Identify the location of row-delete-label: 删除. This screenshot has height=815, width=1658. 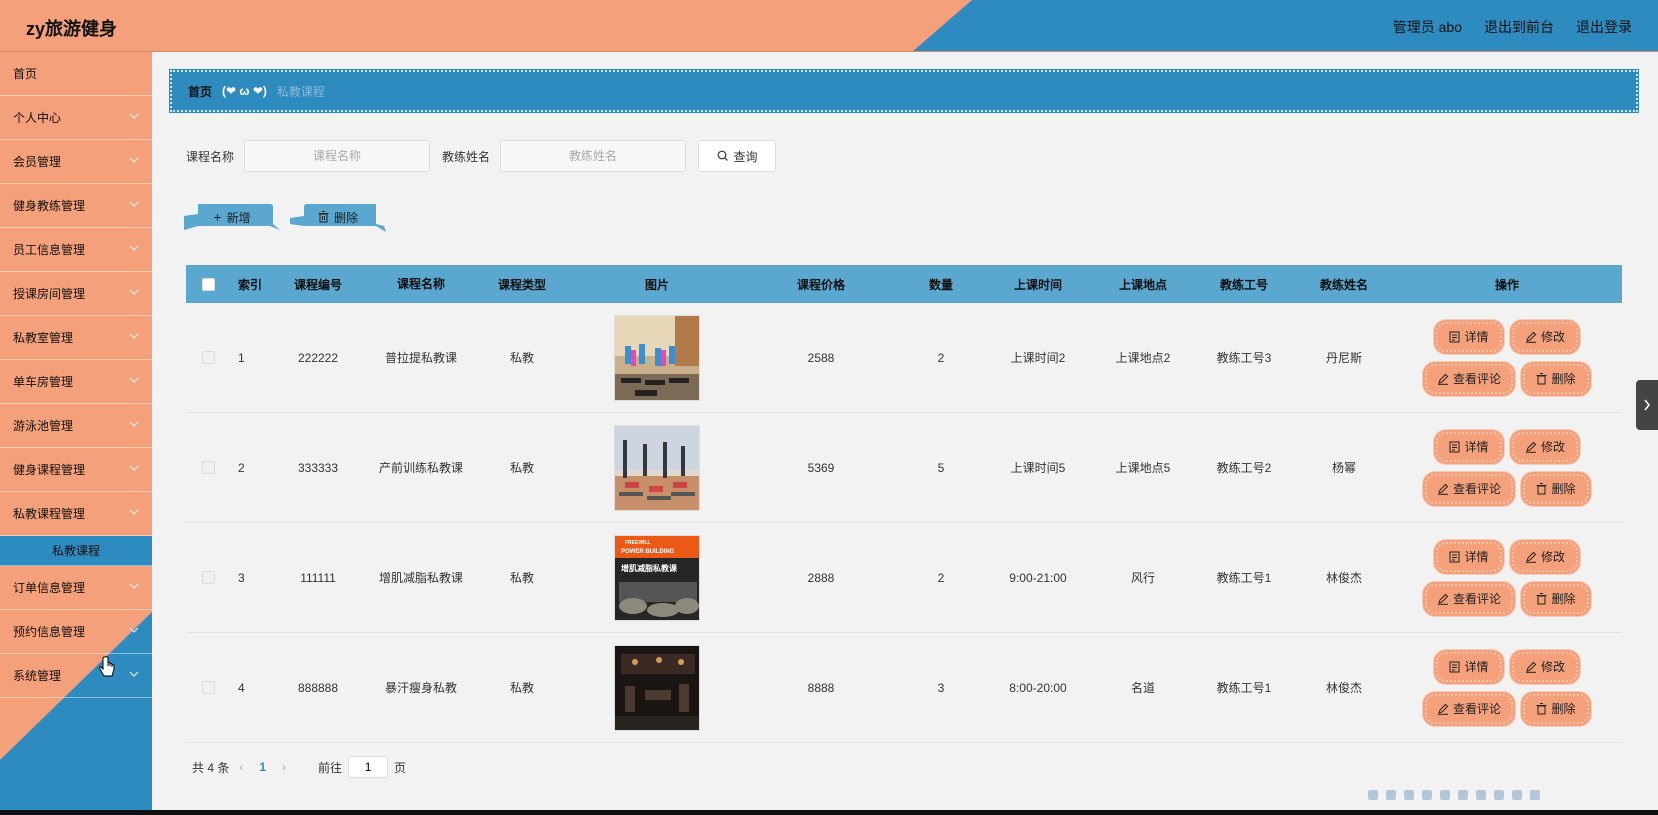
(1563, 599).